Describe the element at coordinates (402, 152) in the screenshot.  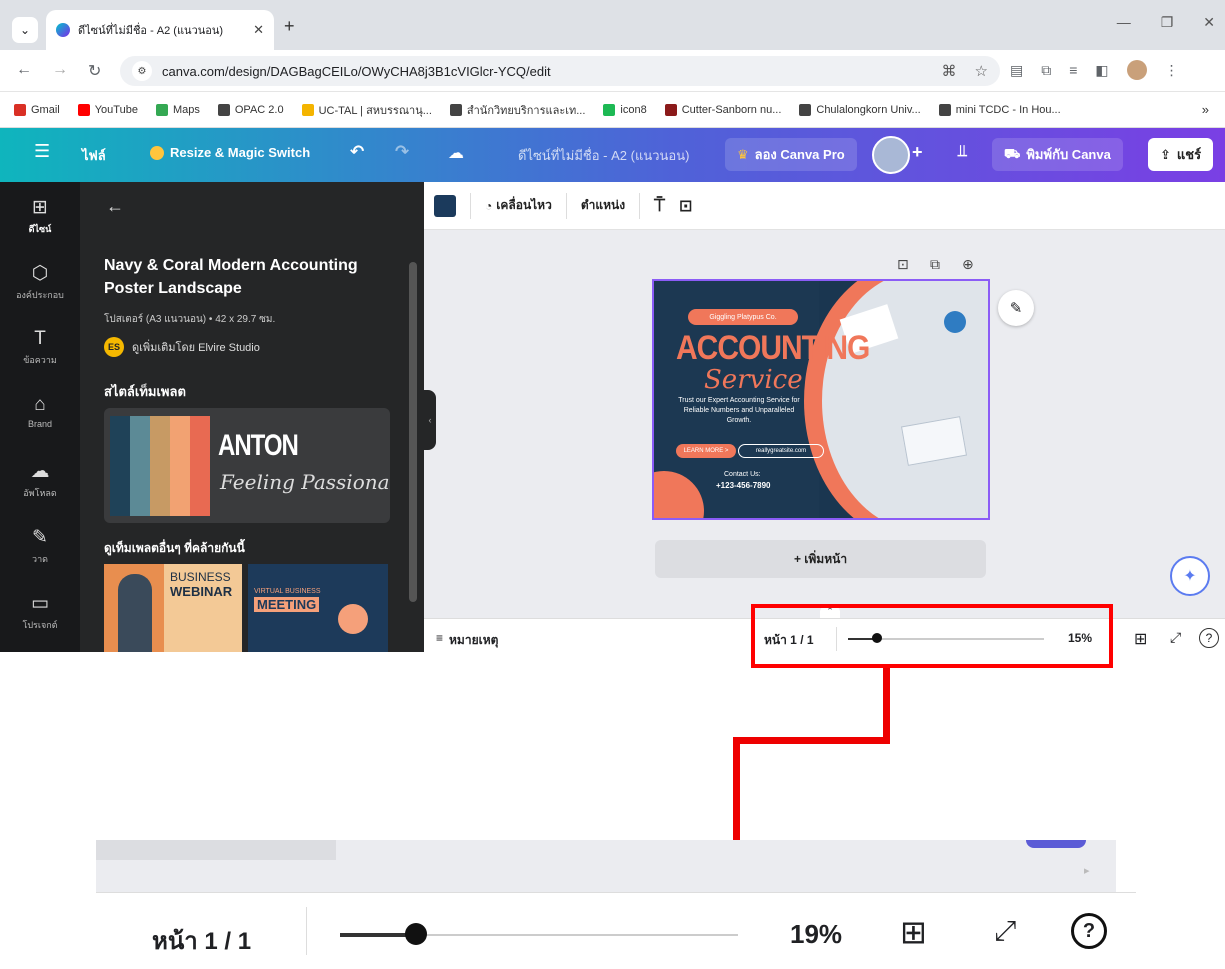
I see `redo-icon: ↷` at that location.